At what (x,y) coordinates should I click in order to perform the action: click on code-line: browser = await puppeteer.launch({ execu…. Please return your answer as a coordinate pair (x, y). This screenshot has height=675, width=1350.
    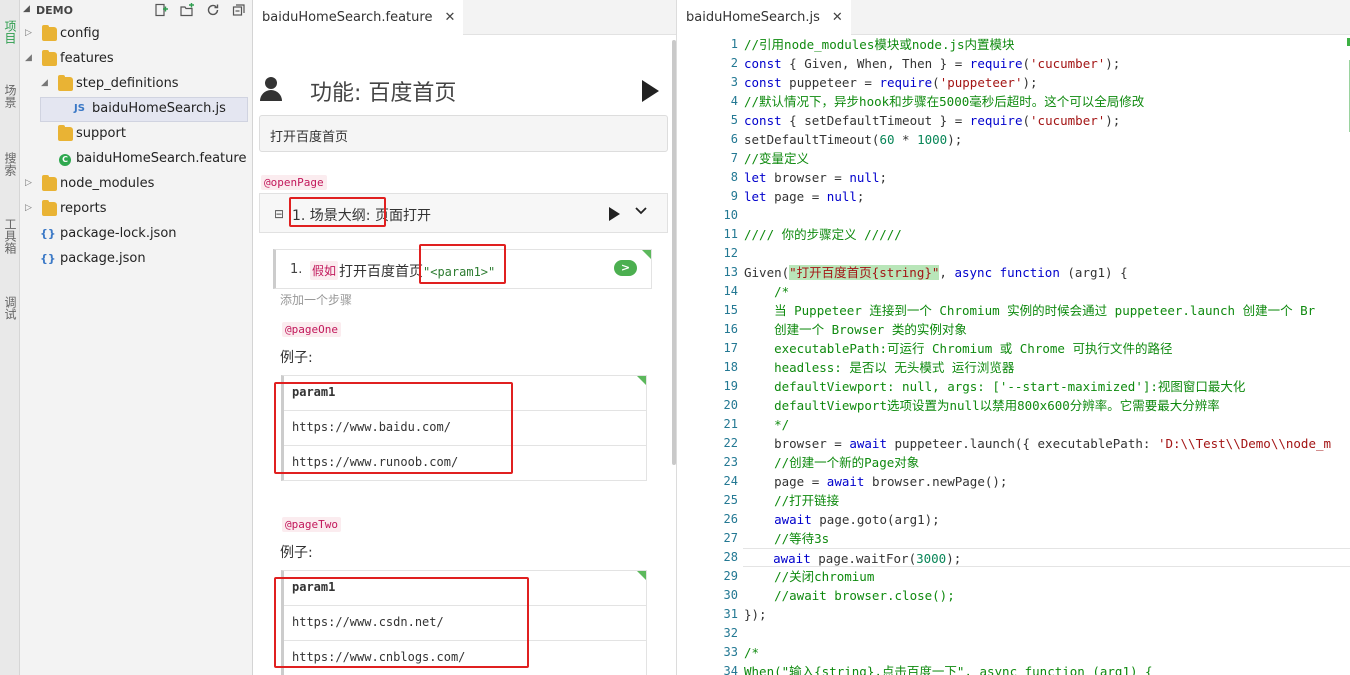
    Looking at the image, I should click on (1037, 443).